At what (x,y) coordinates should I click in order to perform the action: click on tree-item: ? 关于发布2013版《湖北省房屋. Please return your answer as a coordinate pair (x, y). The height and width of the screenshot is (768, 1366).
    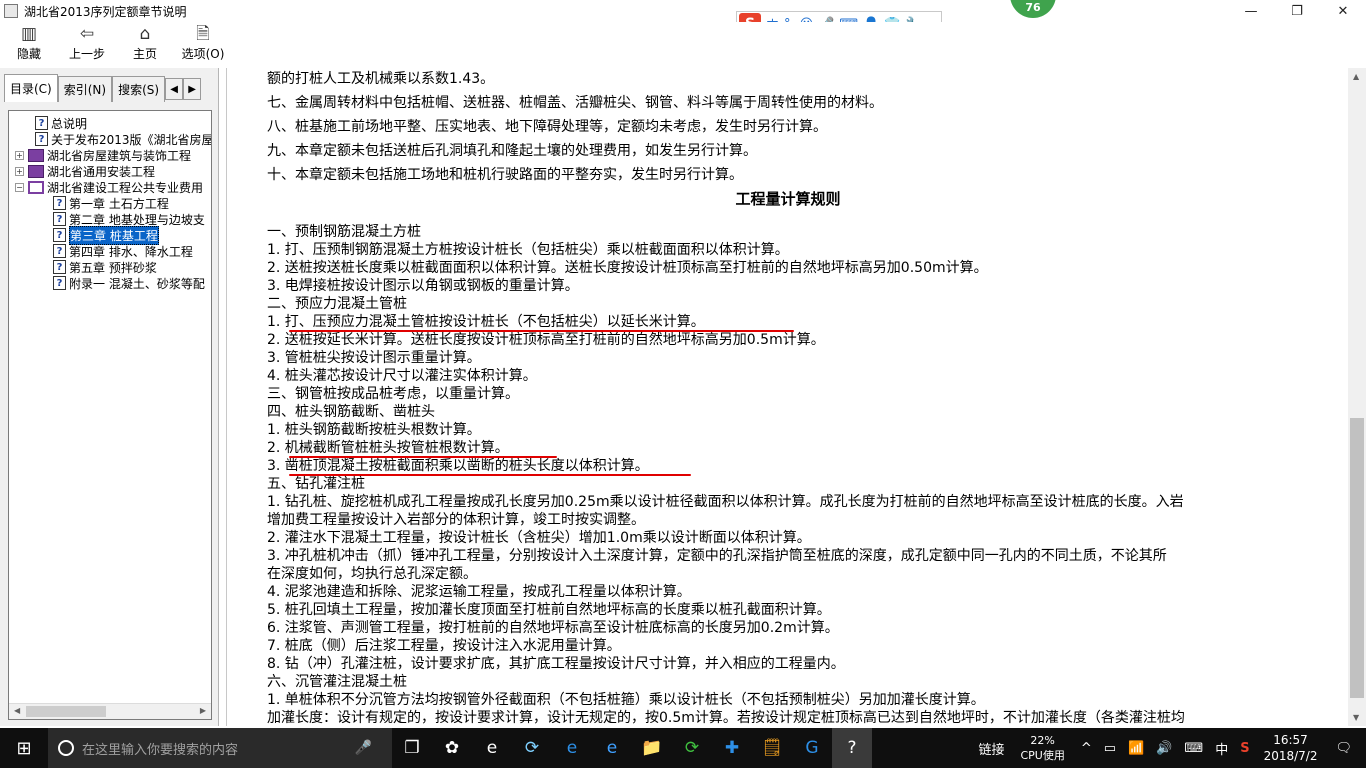
    Looking at the image, I should click on (123, 139).